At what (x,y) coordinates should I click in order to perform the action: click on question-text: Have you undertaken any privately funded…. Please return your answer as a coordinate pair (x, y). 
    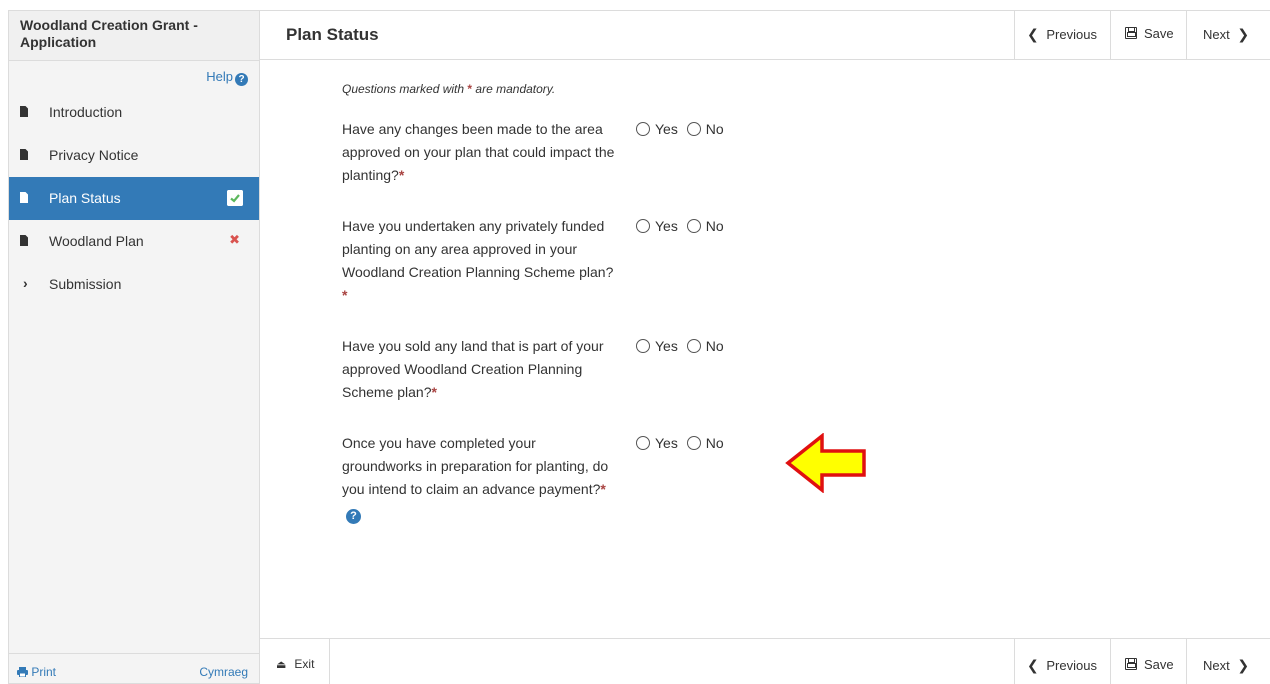
    Looking at the image, I should click on (478, 249).